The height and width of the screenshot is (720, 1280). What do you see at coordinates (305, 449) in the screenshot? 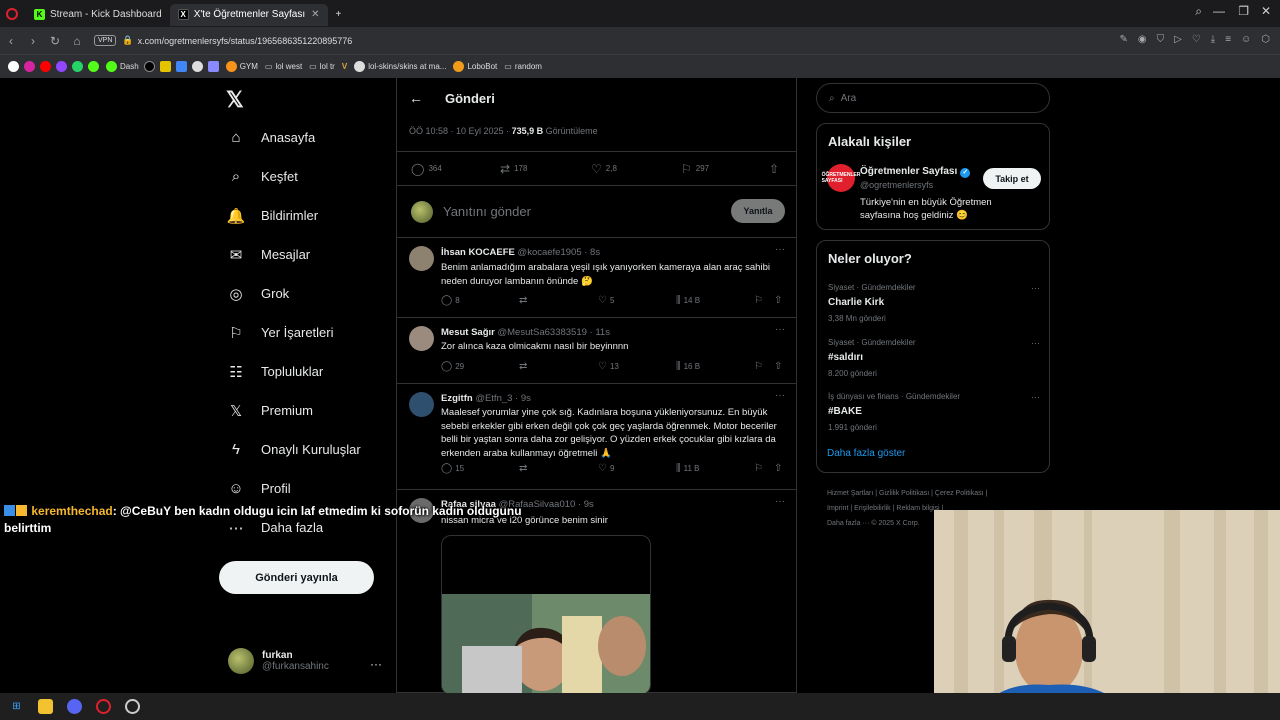
I see `nav-item-lightning: ϟ Onaylı Kuruluşlar` at bounding box center [305, 449].